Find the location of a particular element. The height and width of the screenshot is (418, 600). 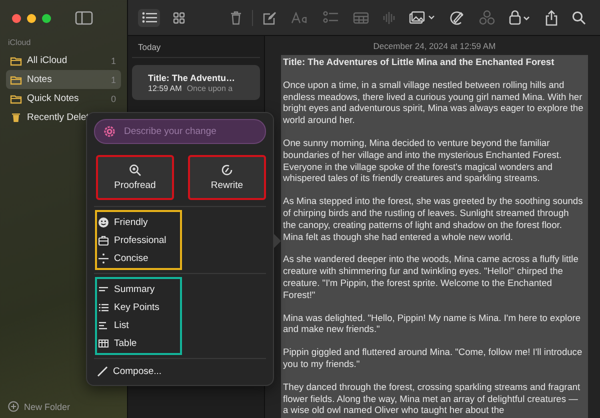

trash-icon is located at coordinates (16, 117).